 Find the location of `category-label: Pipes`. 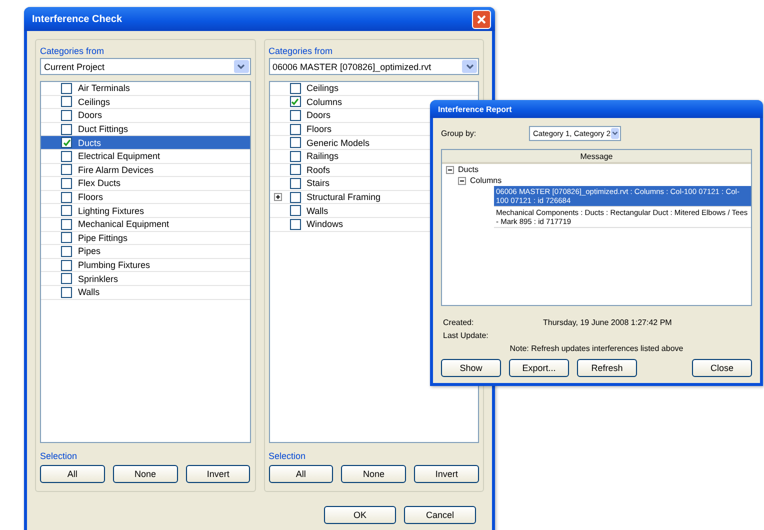

category-label: Pipes is located at coordinates (89, 251).